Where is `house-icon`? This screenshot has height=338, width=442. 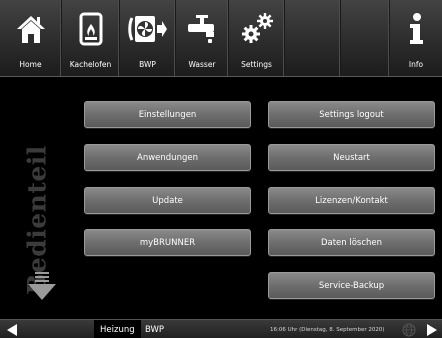 house-icon is located at coordinates (31, 31).